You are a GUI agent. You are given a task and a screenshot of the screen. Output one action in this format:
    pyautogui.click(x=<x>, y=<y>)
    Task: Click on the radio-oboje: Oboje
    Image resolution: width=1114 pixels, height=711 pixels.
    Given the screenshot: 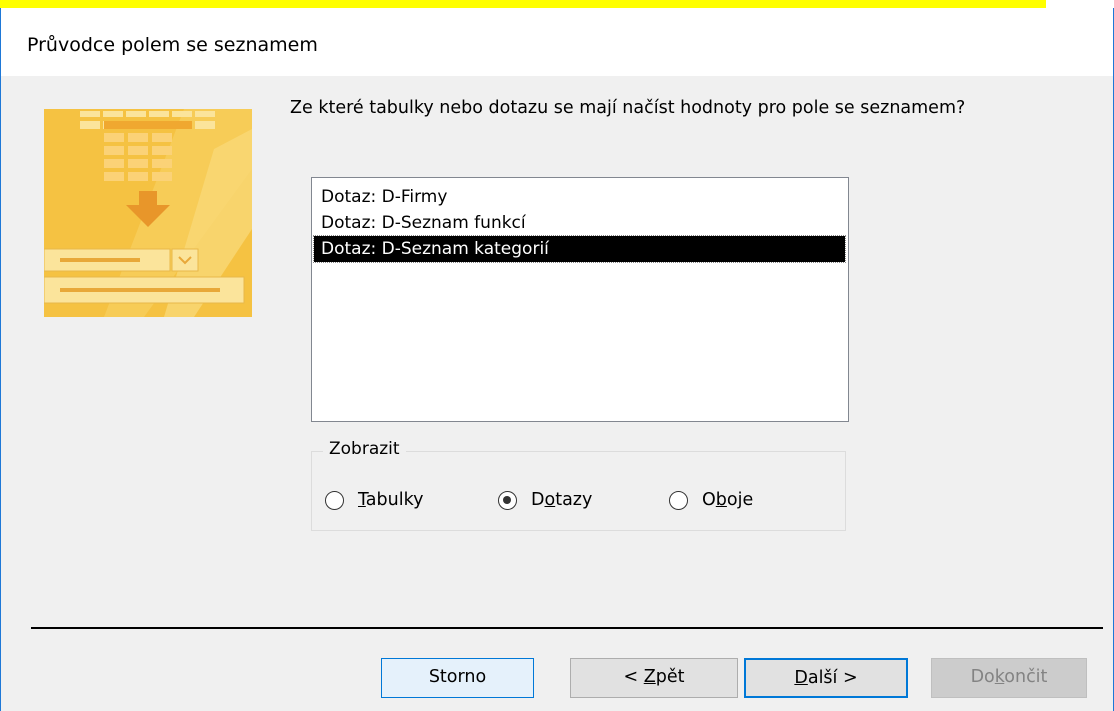 What is the action you would take?
    pyautogui.click(x=711, y=500)
    